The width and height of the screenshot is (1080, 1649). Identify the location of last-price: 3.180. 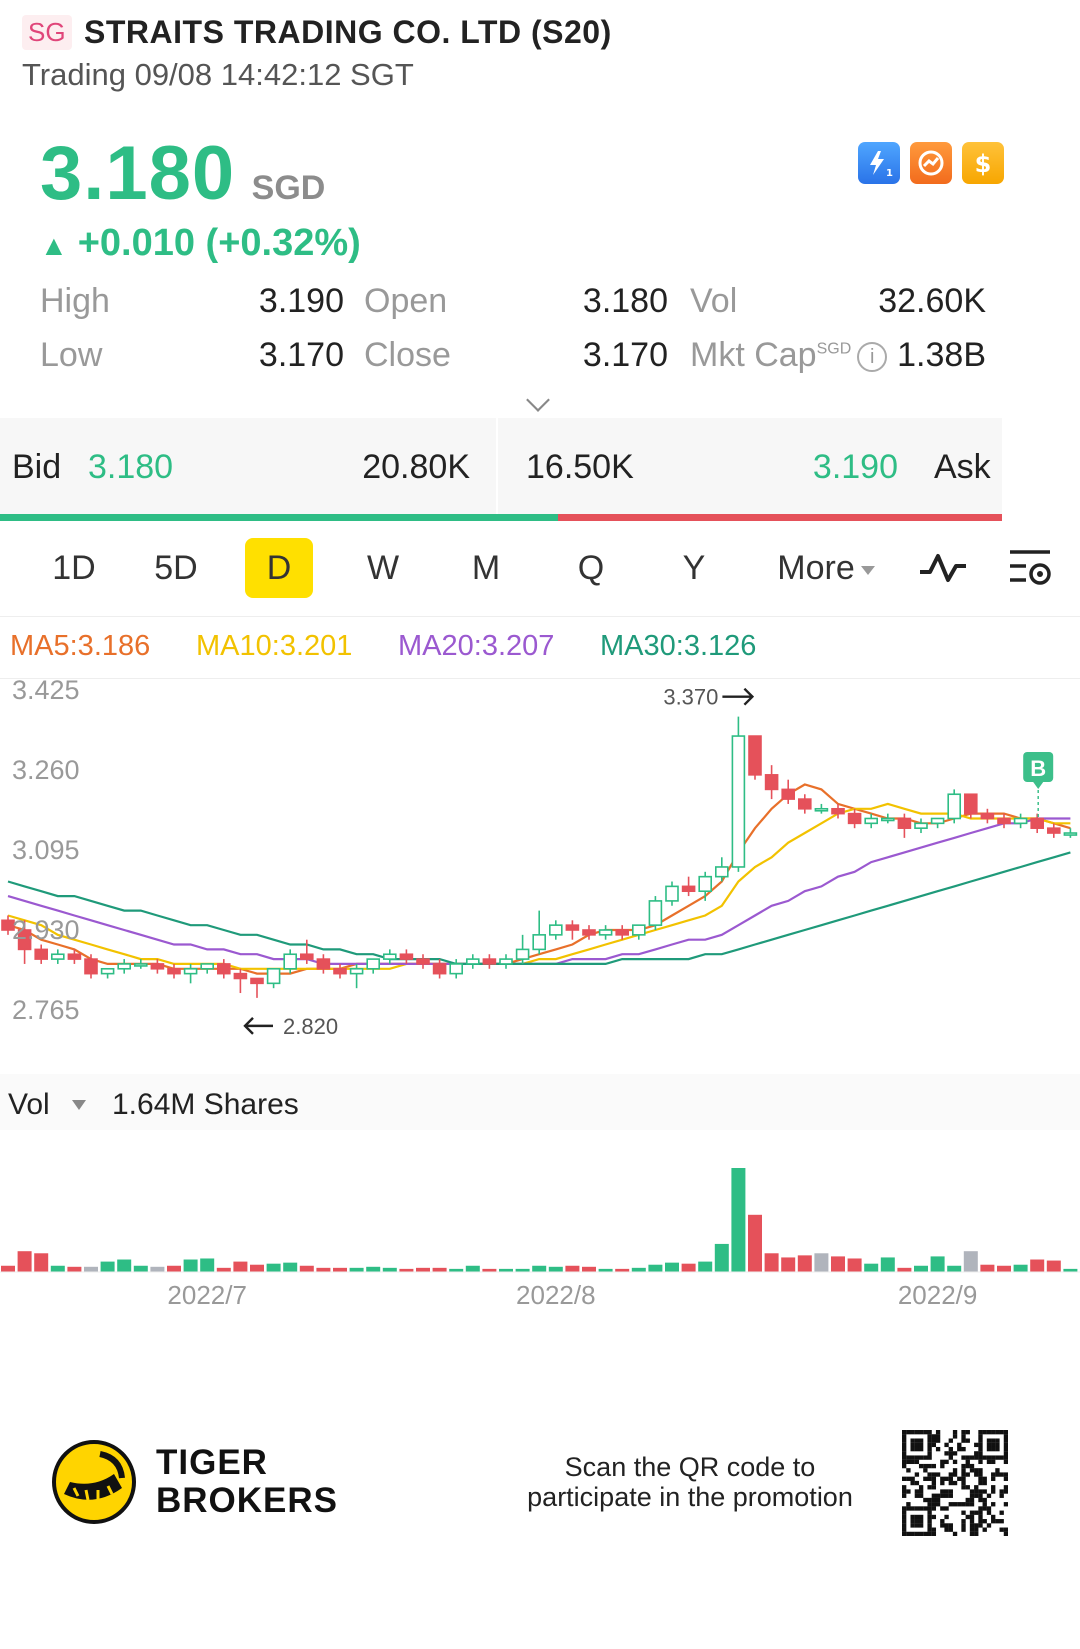
(138, 173).